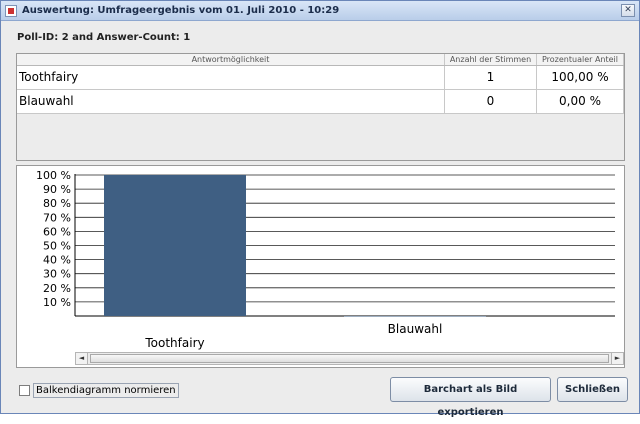  What do you see at coordinates (231, 101) in the screenshot?
I see `cell-answer: Blauwahl` at bounding box center [231, 101].